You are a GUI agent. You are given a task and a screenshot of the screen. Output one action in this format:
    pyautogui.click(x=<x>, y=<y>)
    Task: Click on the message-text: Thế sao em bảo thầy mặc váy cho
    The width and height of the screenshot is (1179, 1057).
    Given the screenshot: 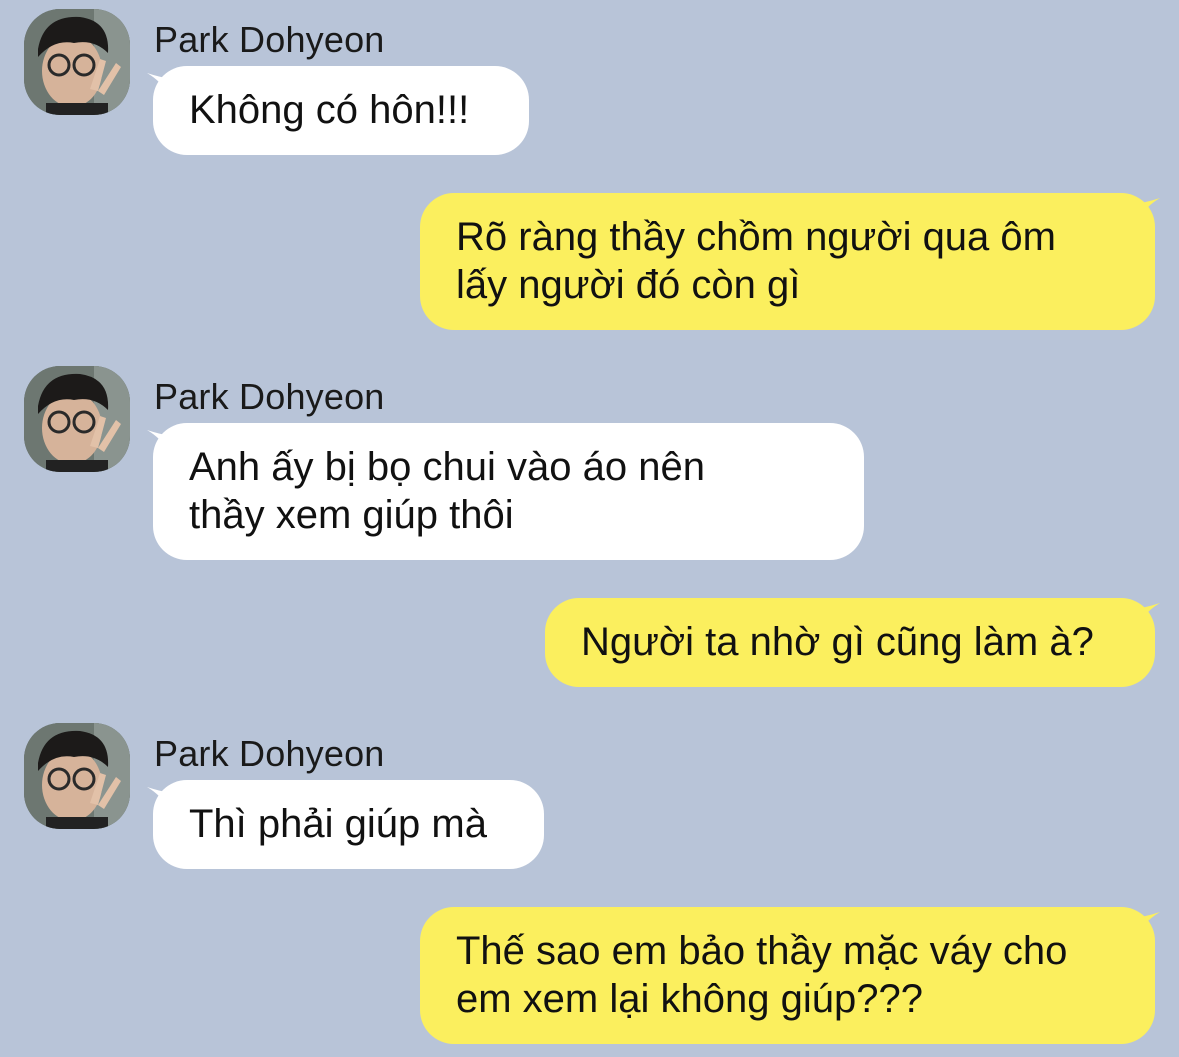 What is the action you would take?
    pyautogui.click(x=762, y=951)
    